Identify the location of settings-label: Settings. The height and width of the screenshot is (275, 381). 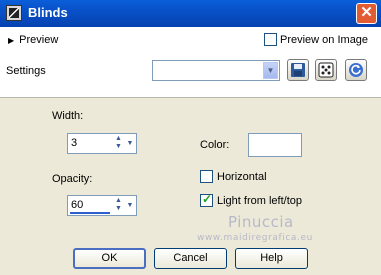
(26, 71).